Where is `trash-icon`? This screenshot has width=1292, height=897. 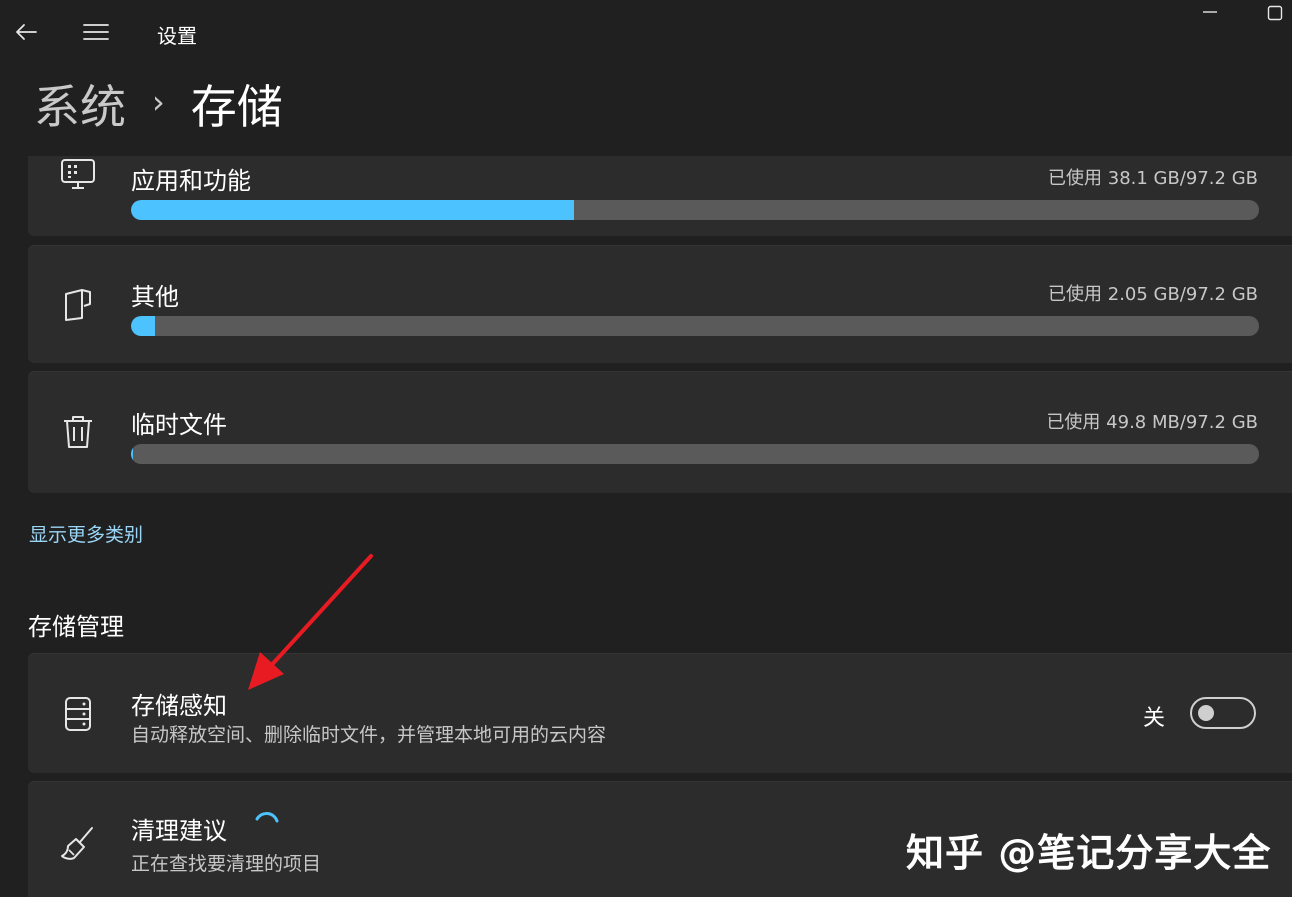
trash-icon is located at coordinates (78, 432).